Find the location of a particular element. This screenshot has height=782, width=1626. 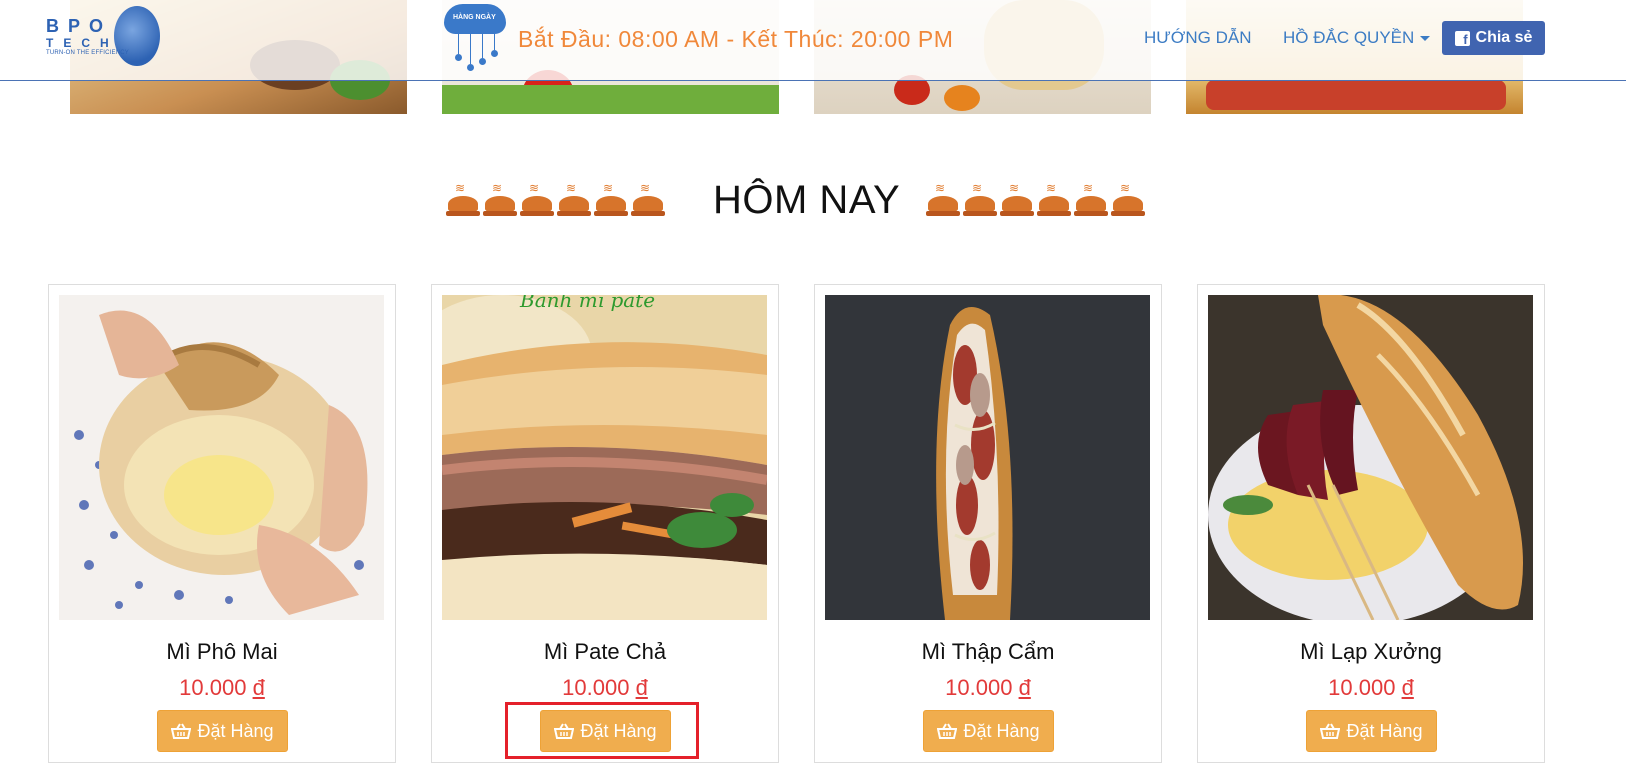

daily-cloud-icon: HÀNG NGÀY is located at coordinates (475, 38).